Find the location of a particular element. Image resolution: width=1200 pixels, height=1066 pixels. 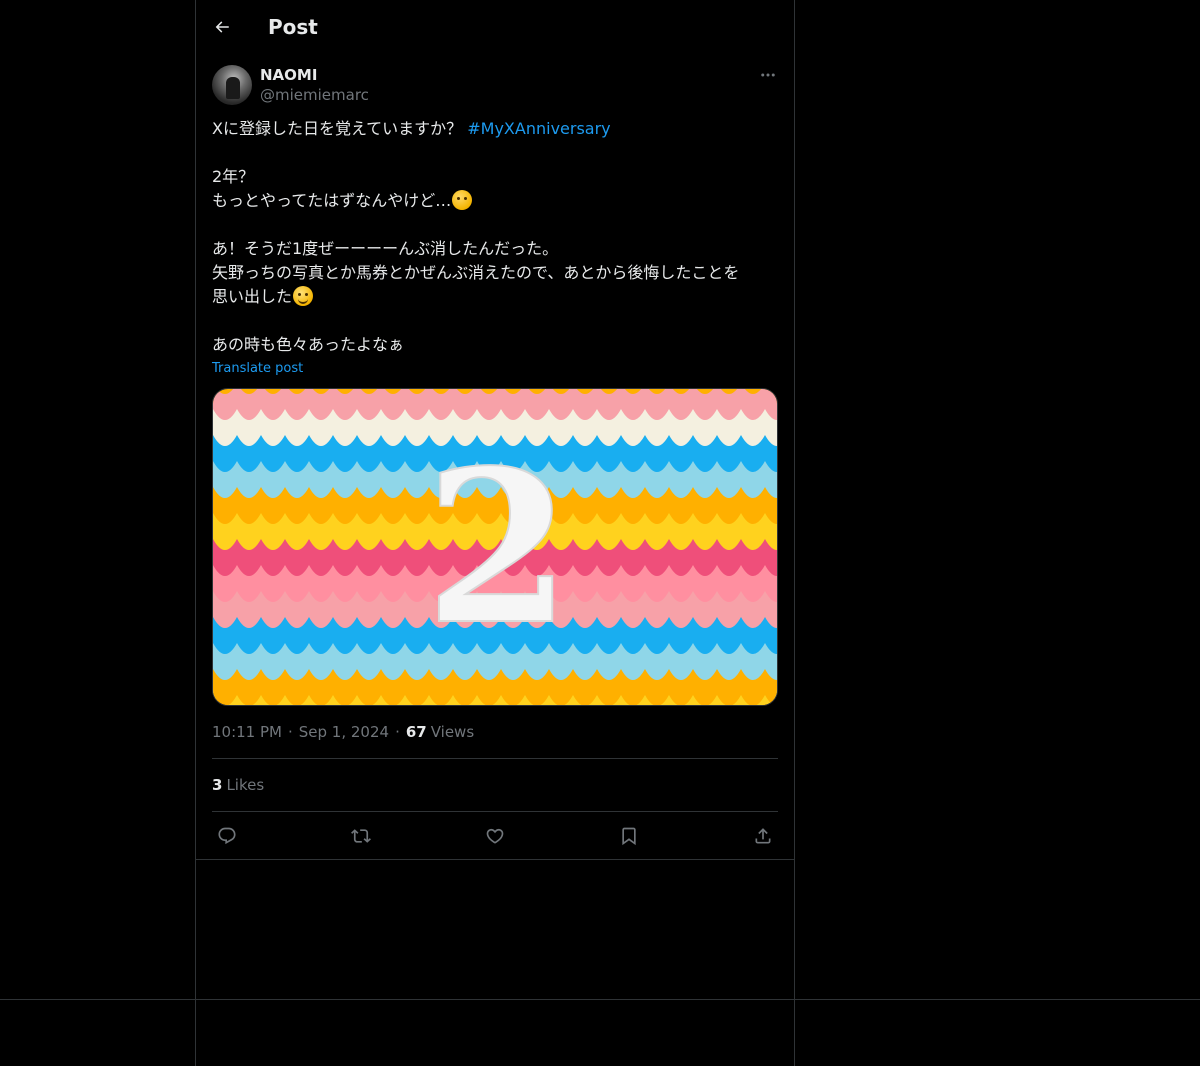

heart-icon is located at coordinates (495, 836).